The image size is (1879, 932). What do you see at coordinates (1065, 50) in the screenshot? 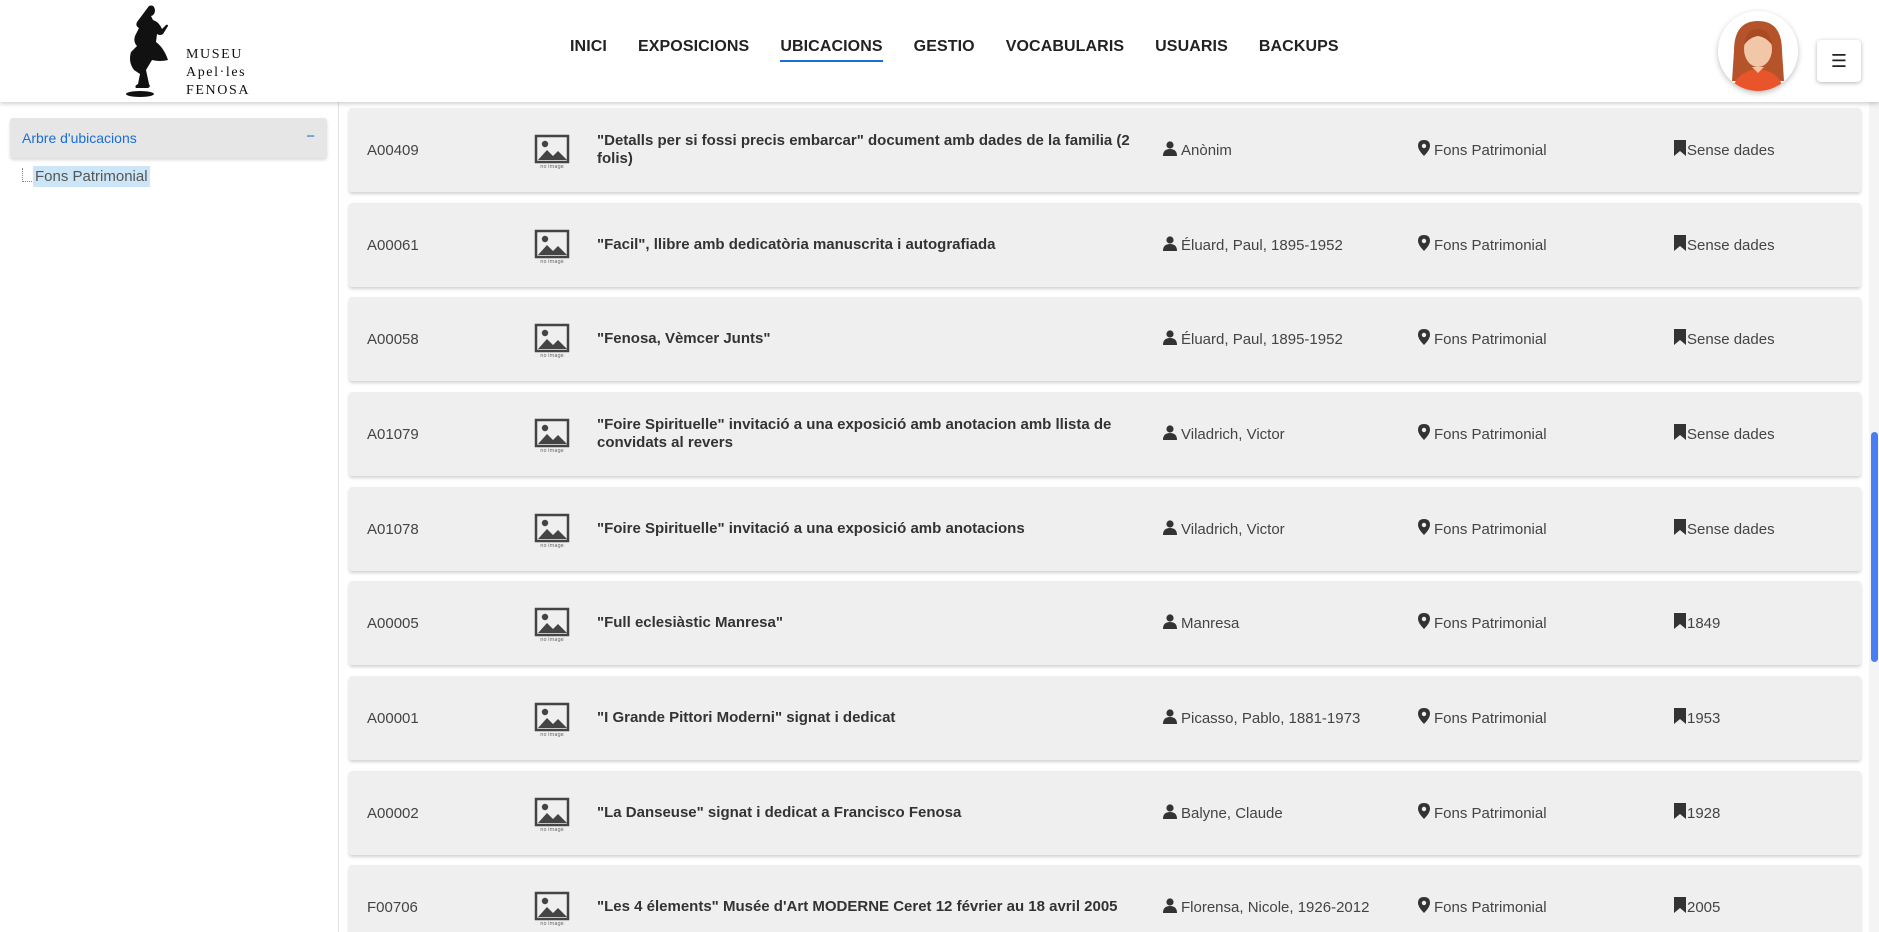
I see `nav-vocabularis: VOCABULARIS` at bounding box center [1065, 50].